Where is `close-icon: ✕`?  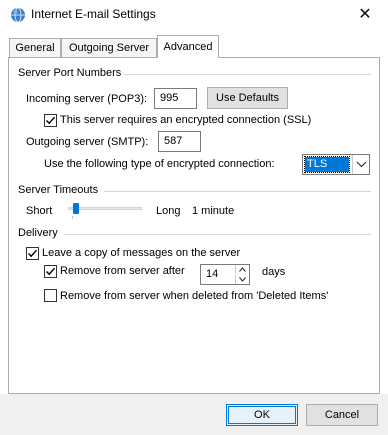 close-icon: ✕ is located at coordinates (365, 15).